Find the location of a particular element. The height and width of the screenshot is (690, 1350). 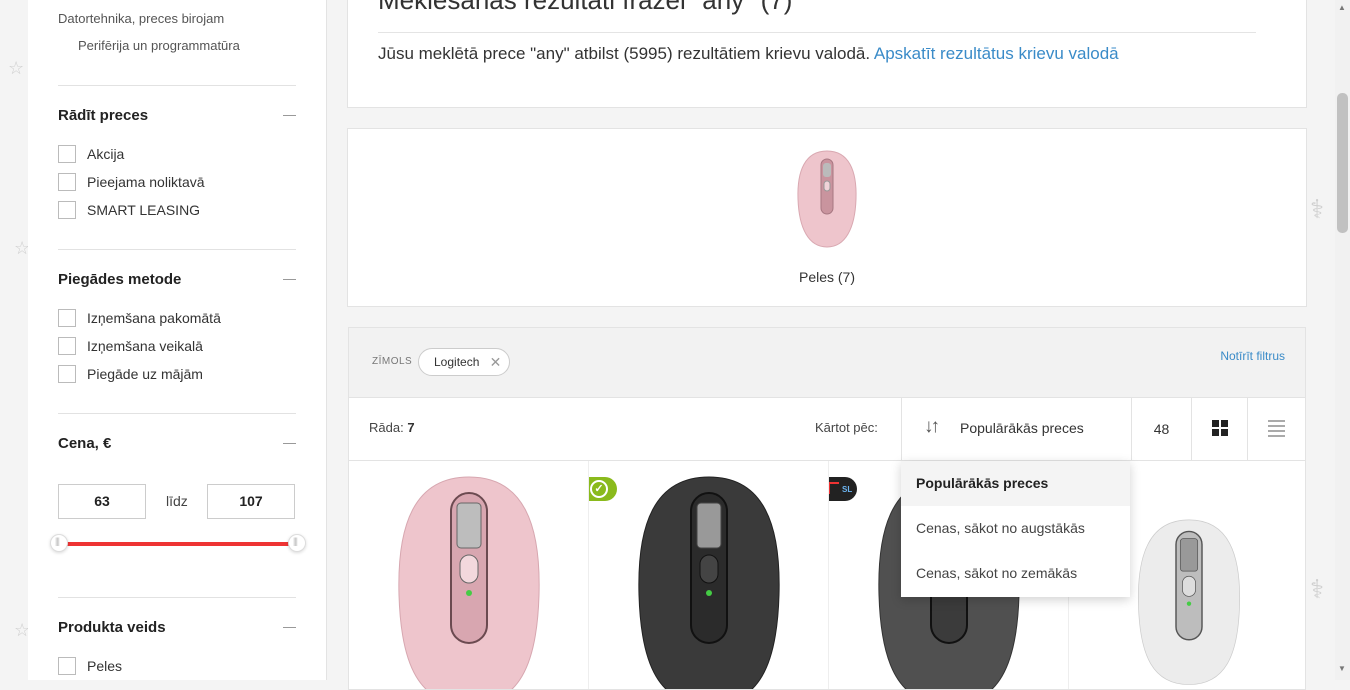

sort-option-price-asc: Cenas, sākot no zemākās is located at coordinates (1015, 573).